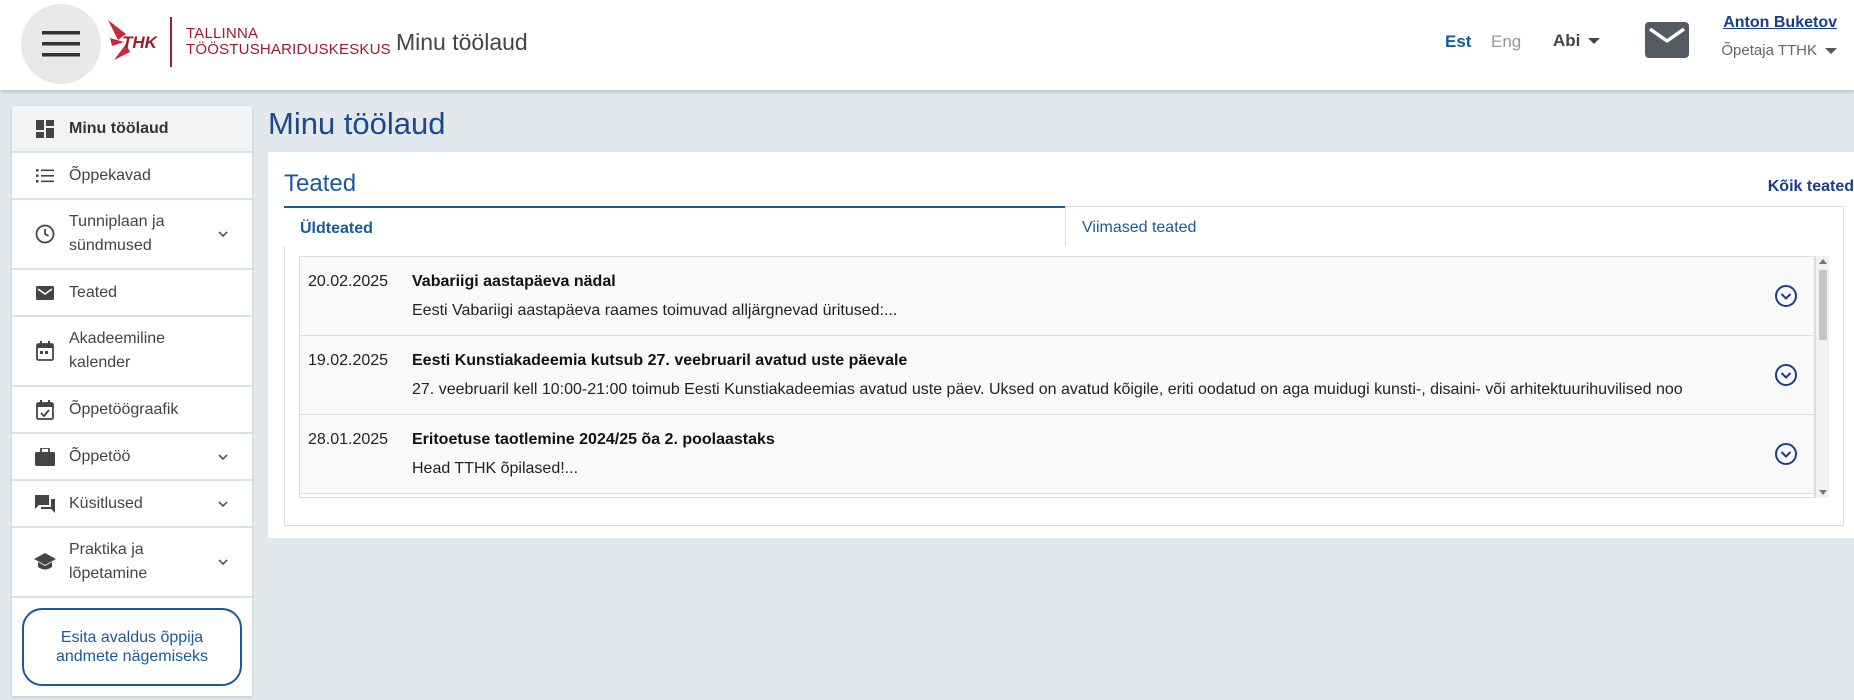  I want to click on notices-card-title: Teated, so click(320, 183).